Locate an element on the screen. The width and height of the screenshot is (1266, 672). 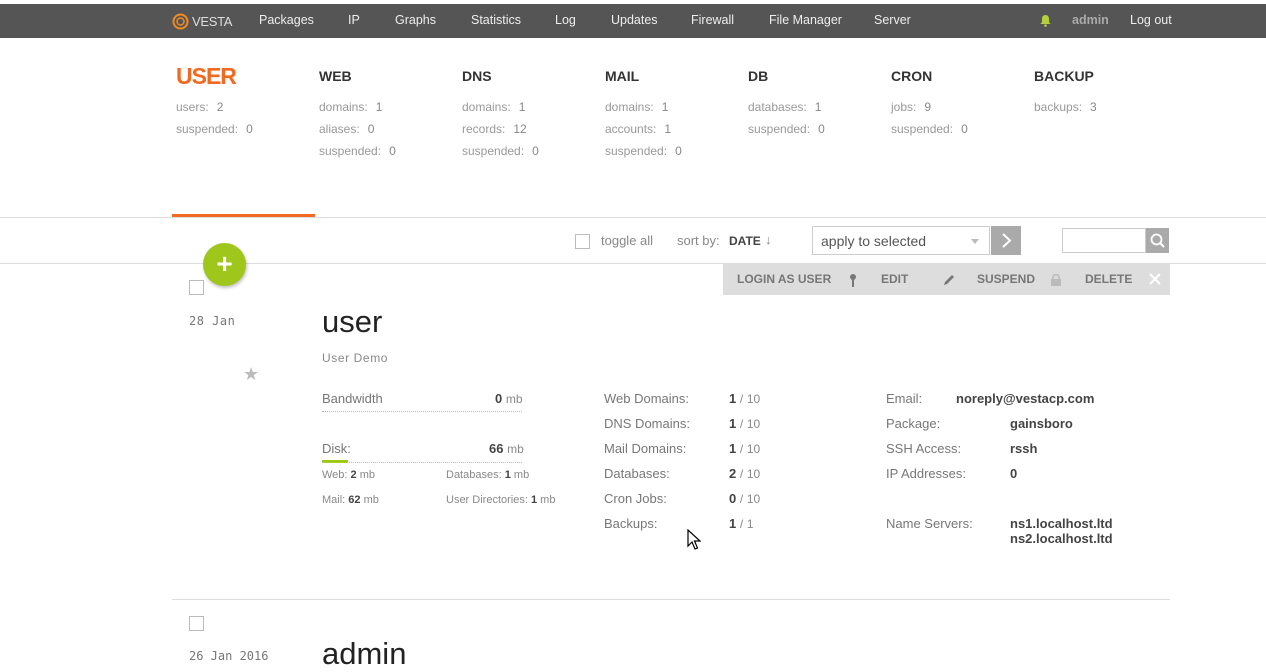
search-button is located at coordinates (1157, 240).